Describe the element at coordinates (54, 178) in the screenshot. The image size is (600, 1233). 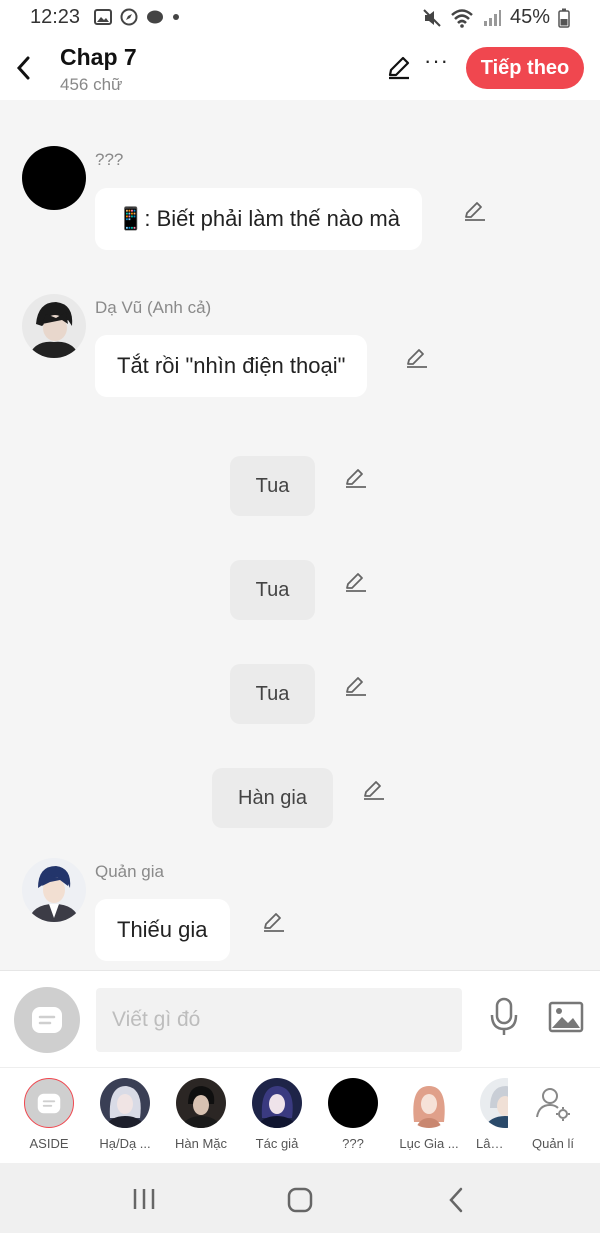
I see `avatar-unknown` at that location.